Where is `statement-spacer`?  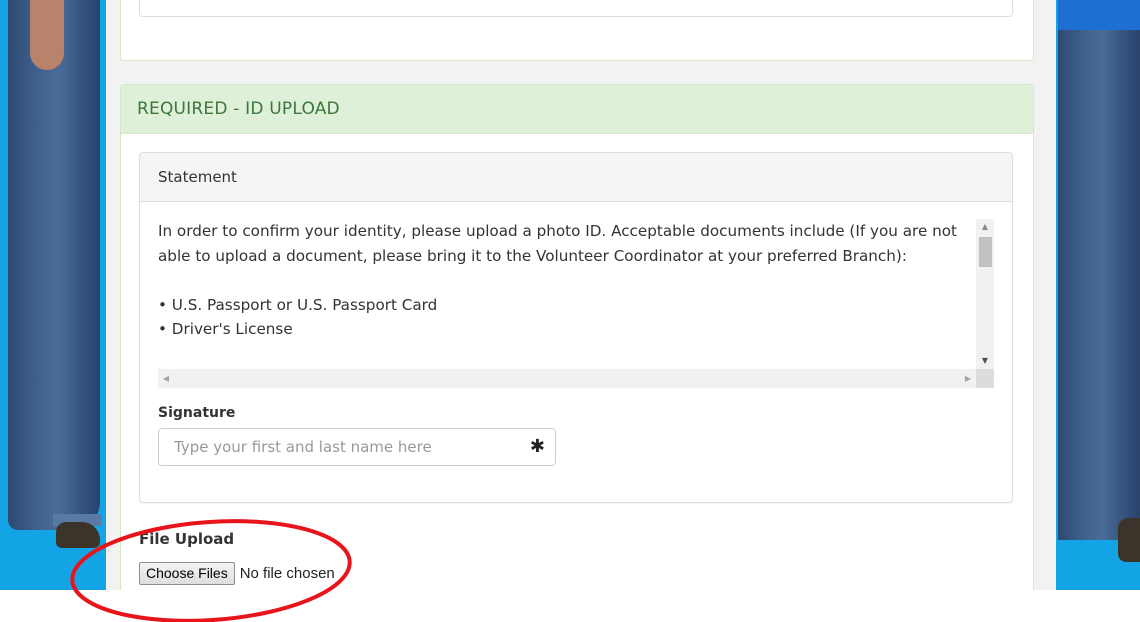
statement-spacer is located at coordinates (564, 280).